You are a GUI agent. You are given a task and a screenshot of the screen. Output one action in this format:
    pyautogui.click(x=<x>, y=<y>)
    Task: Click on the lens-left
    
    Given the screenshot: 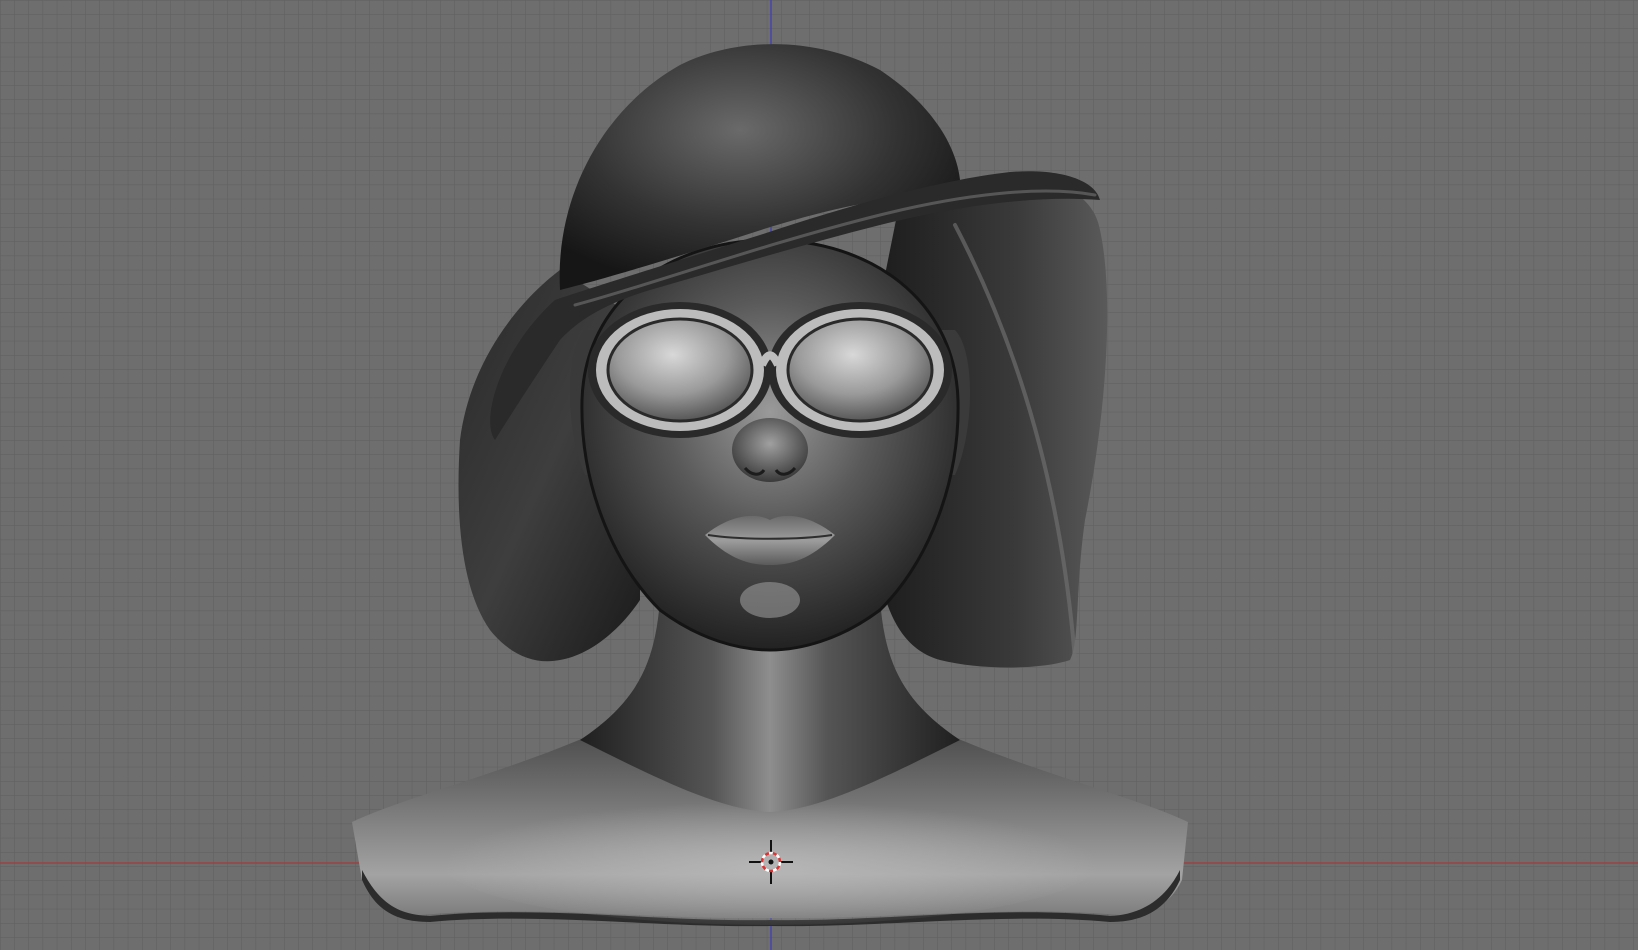 What is the action you would take?
    pyautogui.click(x=680, y=370)
    